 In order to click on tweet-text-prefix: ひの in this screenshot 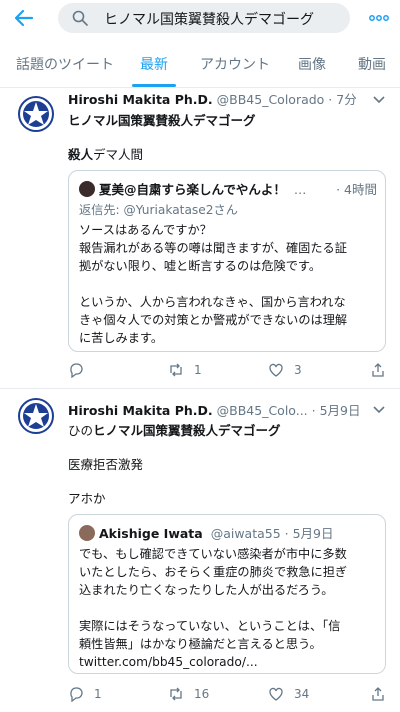, I will do `click(81, 430)`.